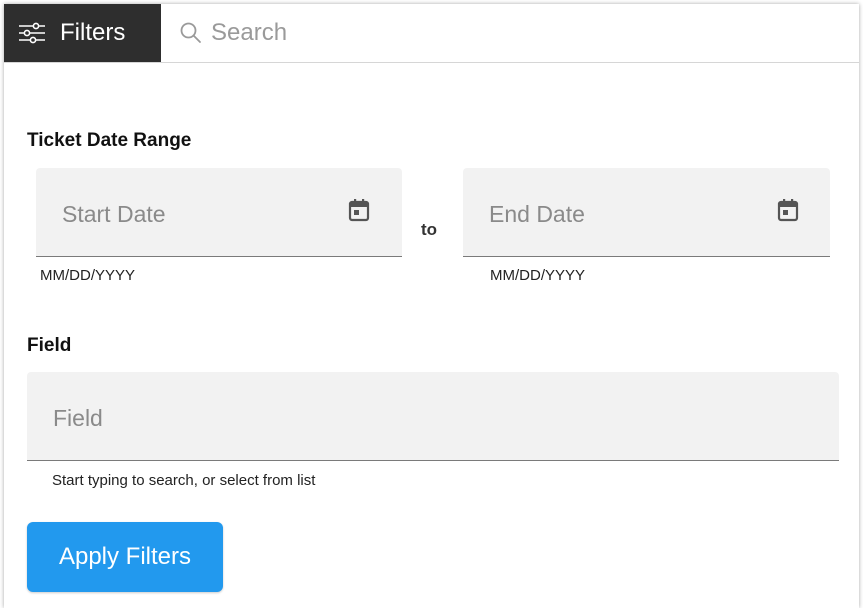 This screenshot has width=863, height=608. I want to click on start-date-hint: MM/DD/YYYY, so click(88, 275).